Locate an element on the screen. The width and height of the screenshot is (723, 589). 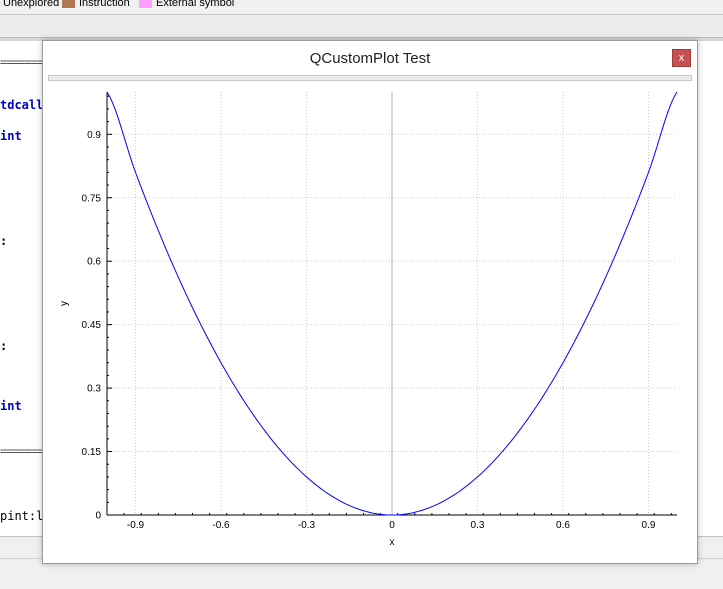
x-tick-label: 0 is located at coordinates (392, 525).